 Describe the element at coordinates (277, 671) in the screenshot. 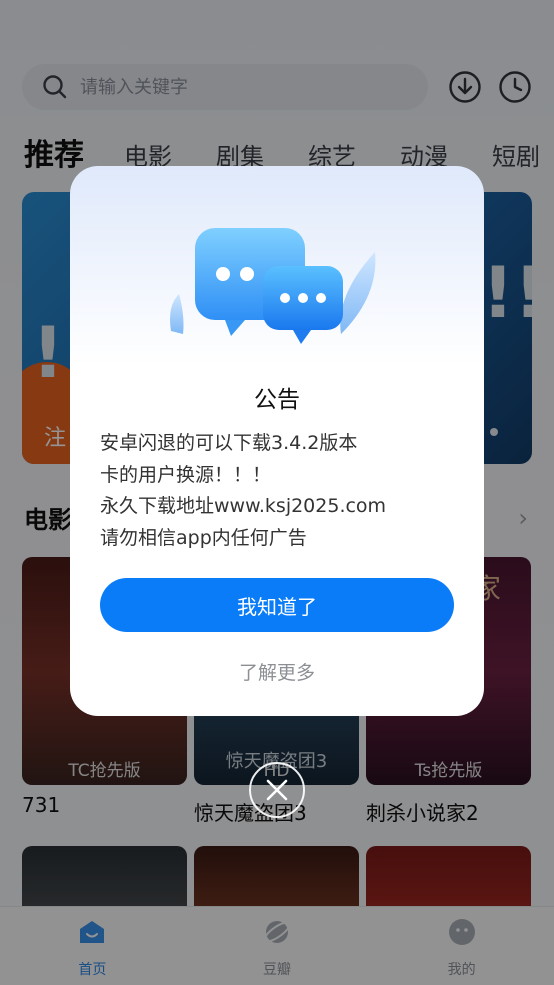

I see `learn-more-link: 了解更多` at that location.